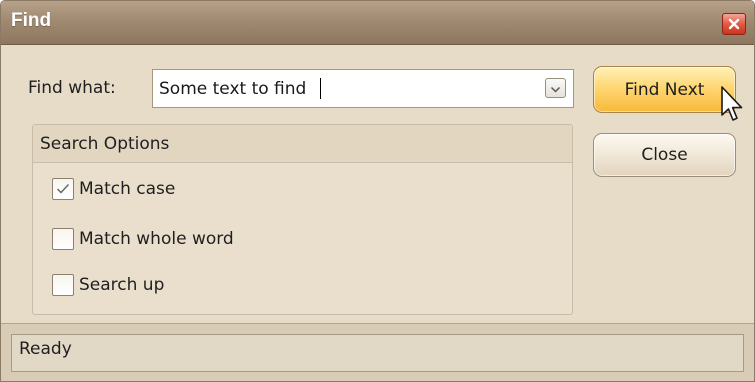 The image size is (755, 382). I want to click on match-case-checkbox, so click(63, 189).